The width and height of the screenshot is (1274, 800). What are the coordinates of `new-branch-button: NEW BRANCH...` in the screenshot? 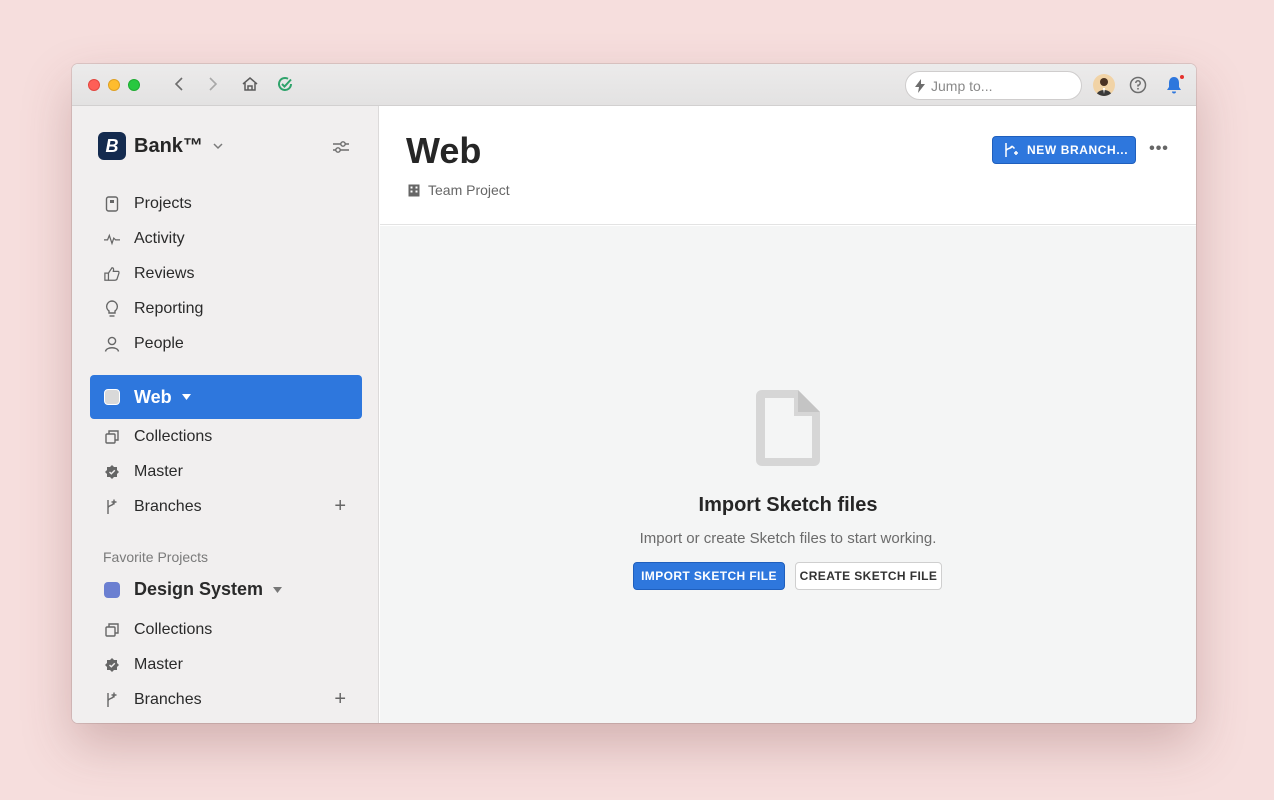 It's located at (1064, 150).